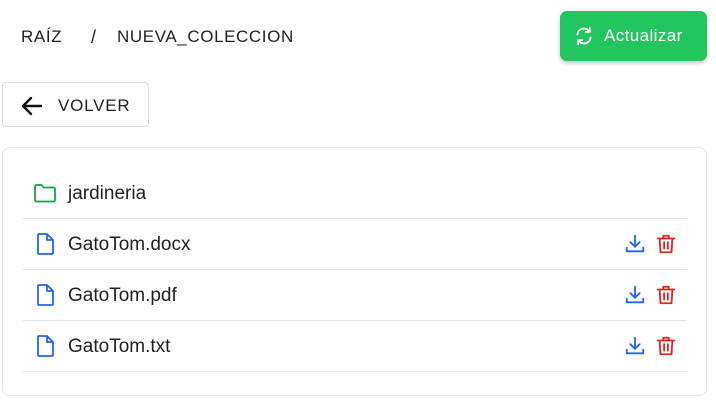 Image resolution: width=716 pixels, height=401 pixels. I want to click on list-item-file: GatoTom.pdf, so click(355, 295).